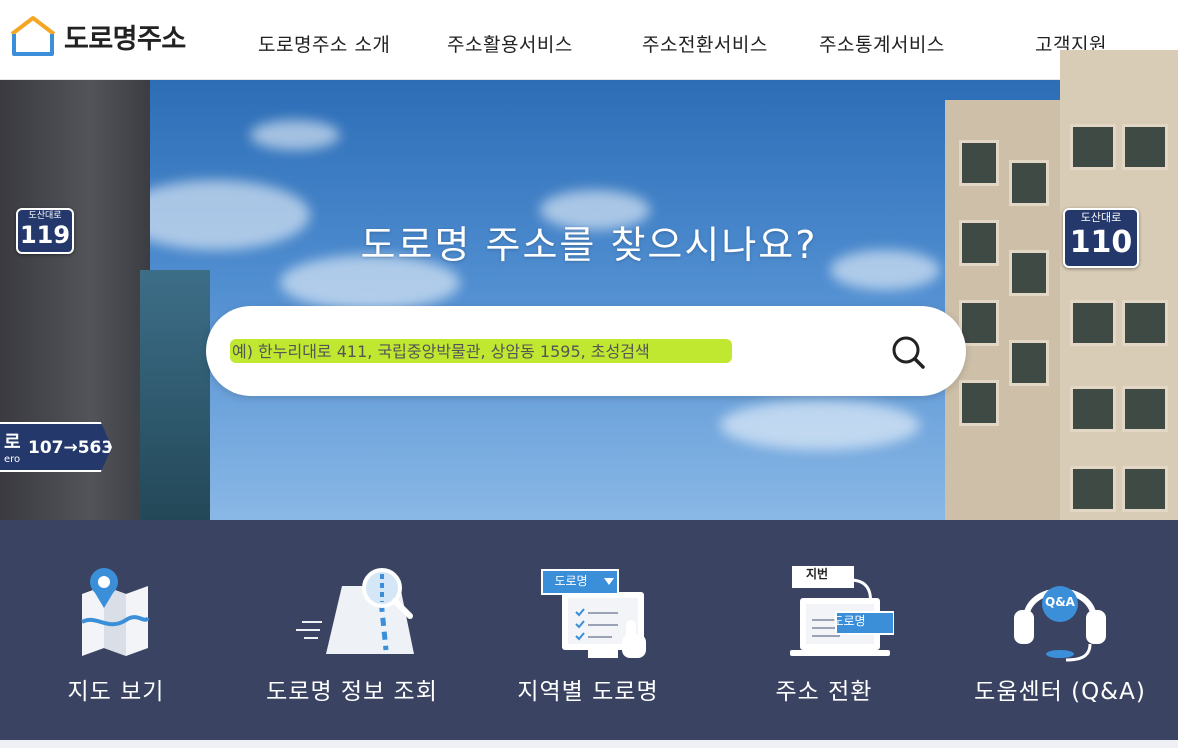 The image size is (1178, 748). What do you see at coordinates (1060, 602) in the screenshot?
I see `help-icon-badge: Q&A` at bounding box center [1060, 602].